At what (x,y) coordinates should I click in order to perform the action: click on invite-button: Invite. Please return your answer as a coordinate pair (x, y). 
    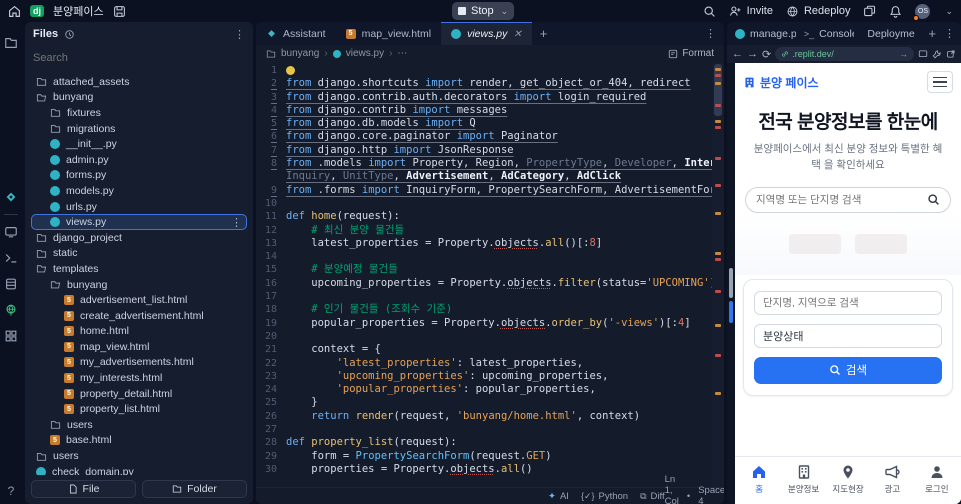
    Looking at the image, I should click on (751, 11).